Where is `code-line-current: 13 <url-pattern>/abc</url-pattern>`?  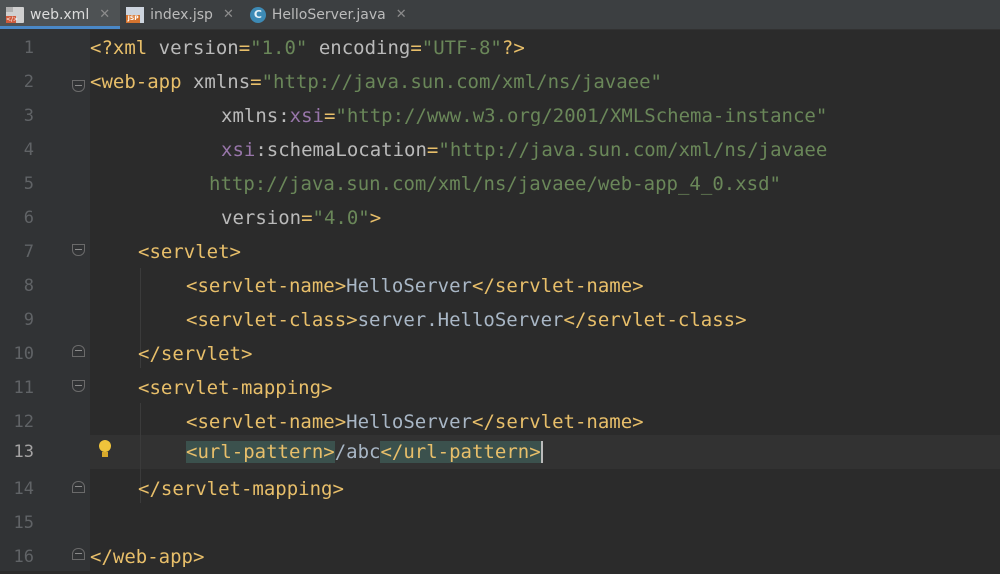 code-line-current: 13 <url-pattern>/abc</url-pattern> is located at coordinates (500, 452).